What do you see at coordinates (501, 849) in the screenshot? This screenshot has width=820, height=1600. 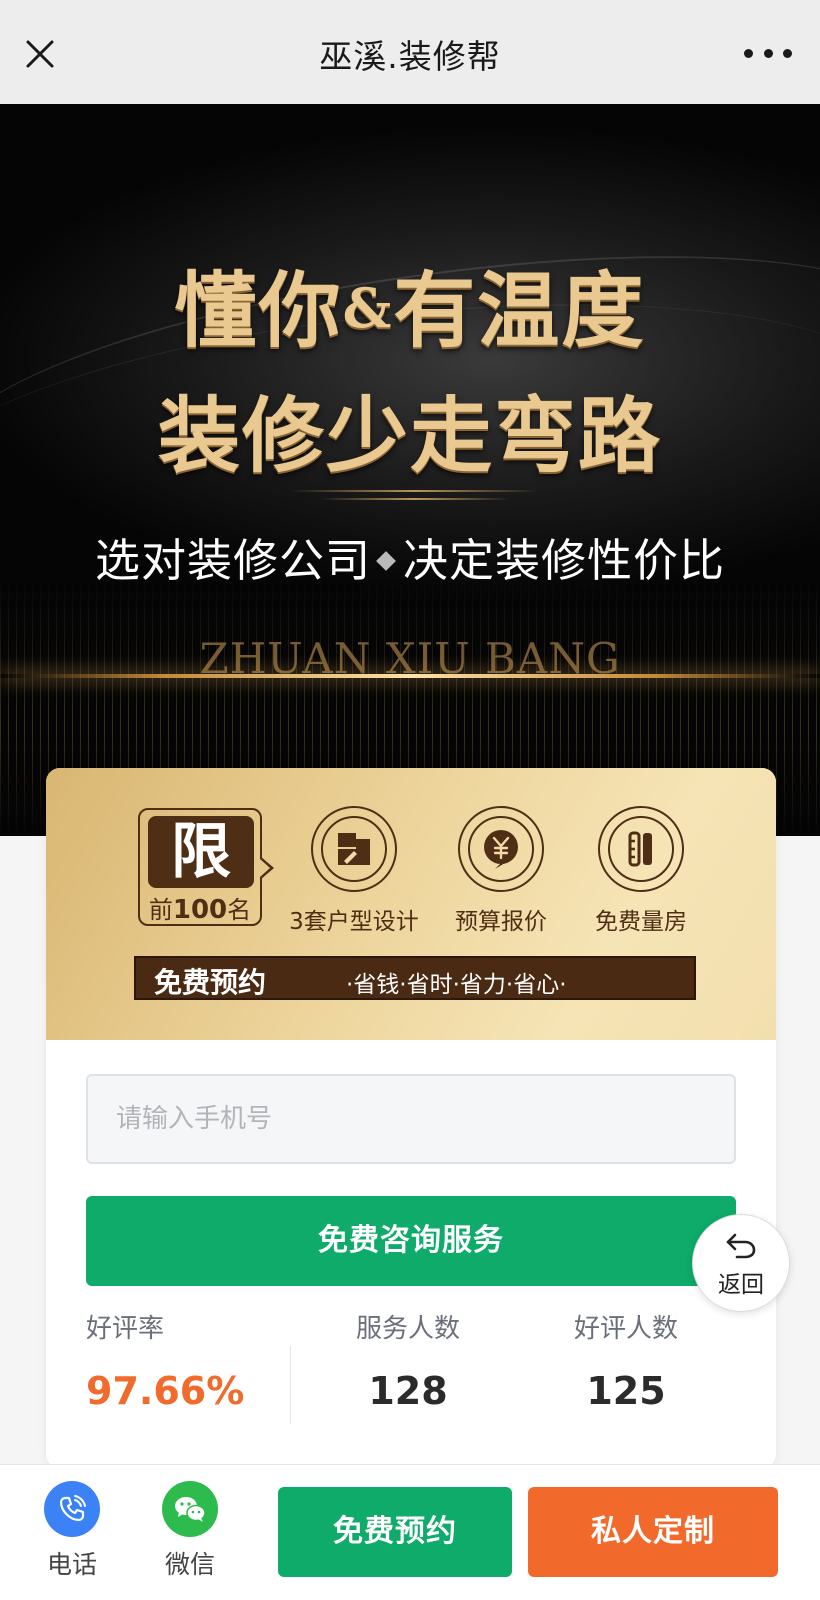 I see `yuan-icon` at bounding box center [501, 849].